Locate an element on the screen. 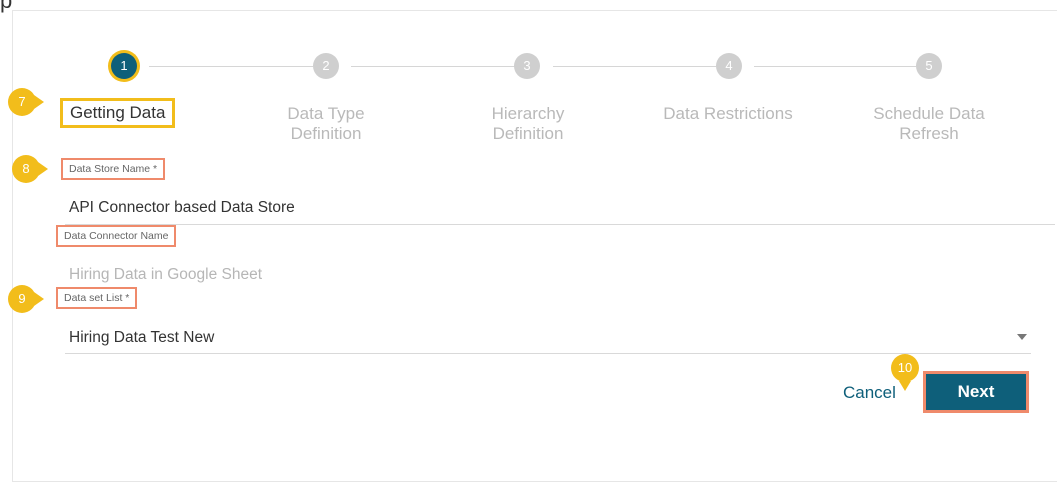 The image size is (1057, 482). data-store-name-field: API Connector based Data Store is located at coordinates (182, 208).